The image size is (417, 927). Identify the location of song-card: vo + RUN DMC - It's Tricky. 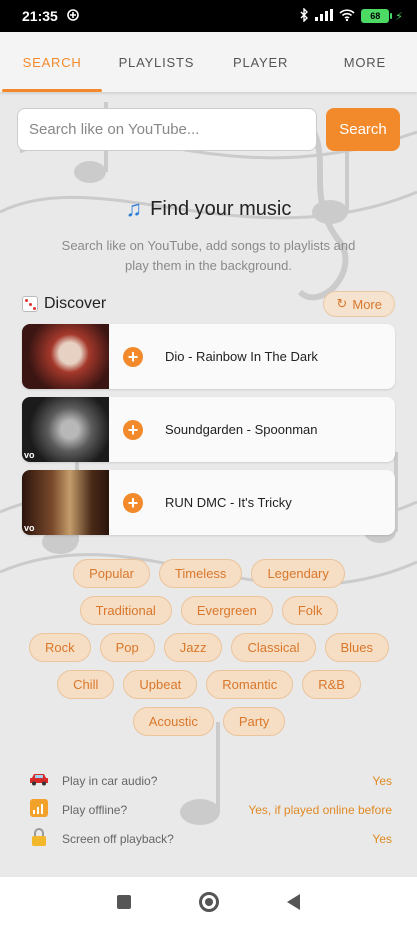
(208, 502).